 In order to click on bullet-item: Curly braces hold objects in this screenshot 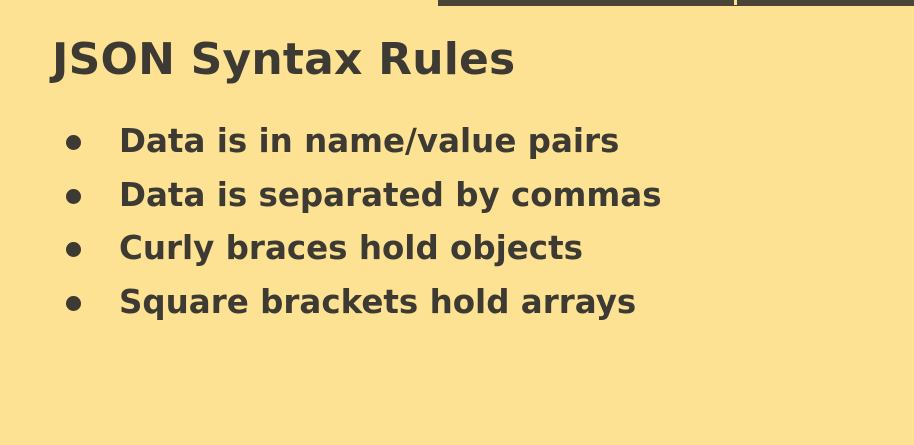, I will do `click(350, 248)`.